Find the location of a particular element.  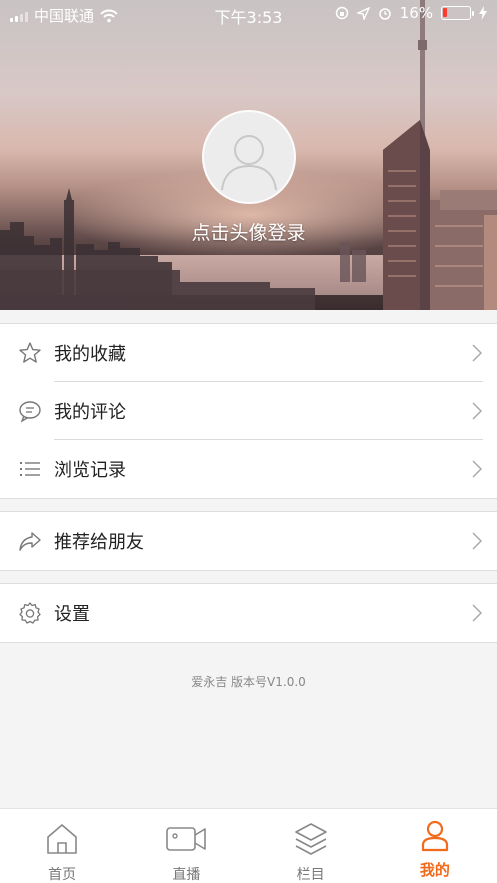

bottom-tab-bar: 首页 直播 栏目 我的 is located at coordinates (248, 845).